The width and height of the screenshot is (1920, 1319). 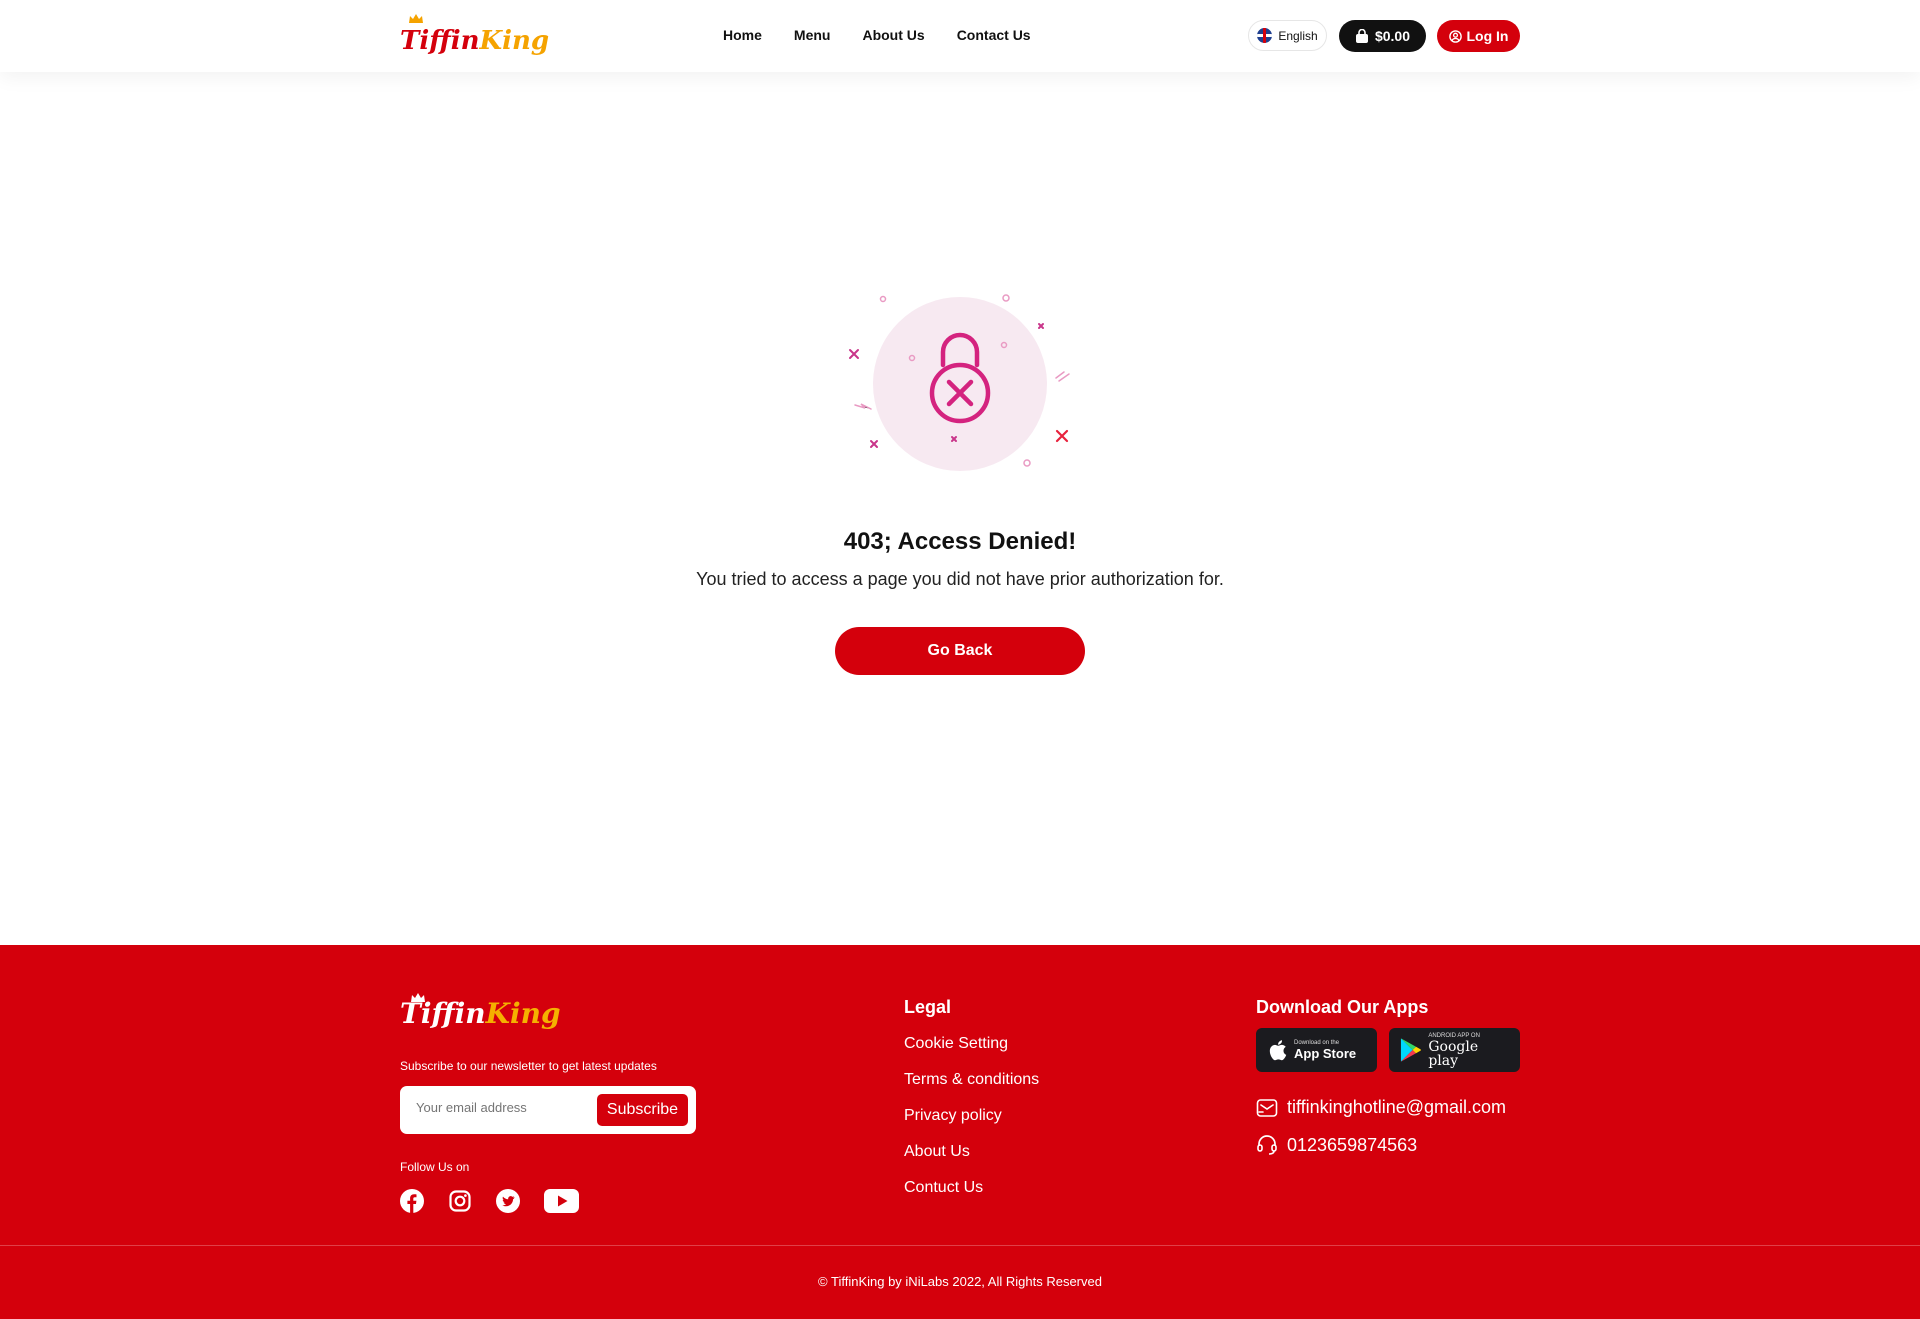 What do you see at coordinates (971, 1079) in the screenshot?
I see `terms-link: Terms & conditions` at bounding box center [971, 1079].